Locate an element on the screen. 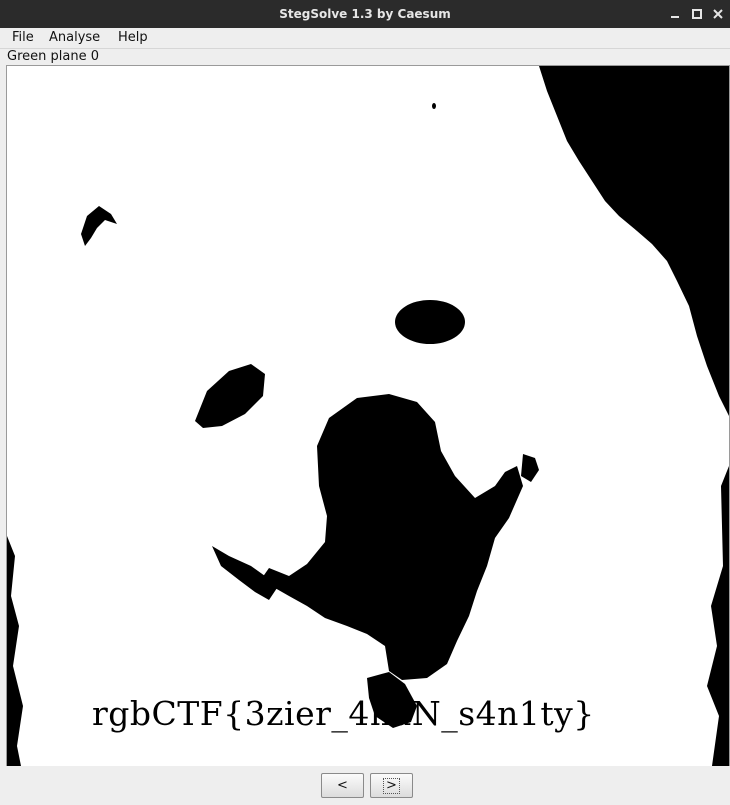  dark-speckle-left is located at coordinates (15, 651).